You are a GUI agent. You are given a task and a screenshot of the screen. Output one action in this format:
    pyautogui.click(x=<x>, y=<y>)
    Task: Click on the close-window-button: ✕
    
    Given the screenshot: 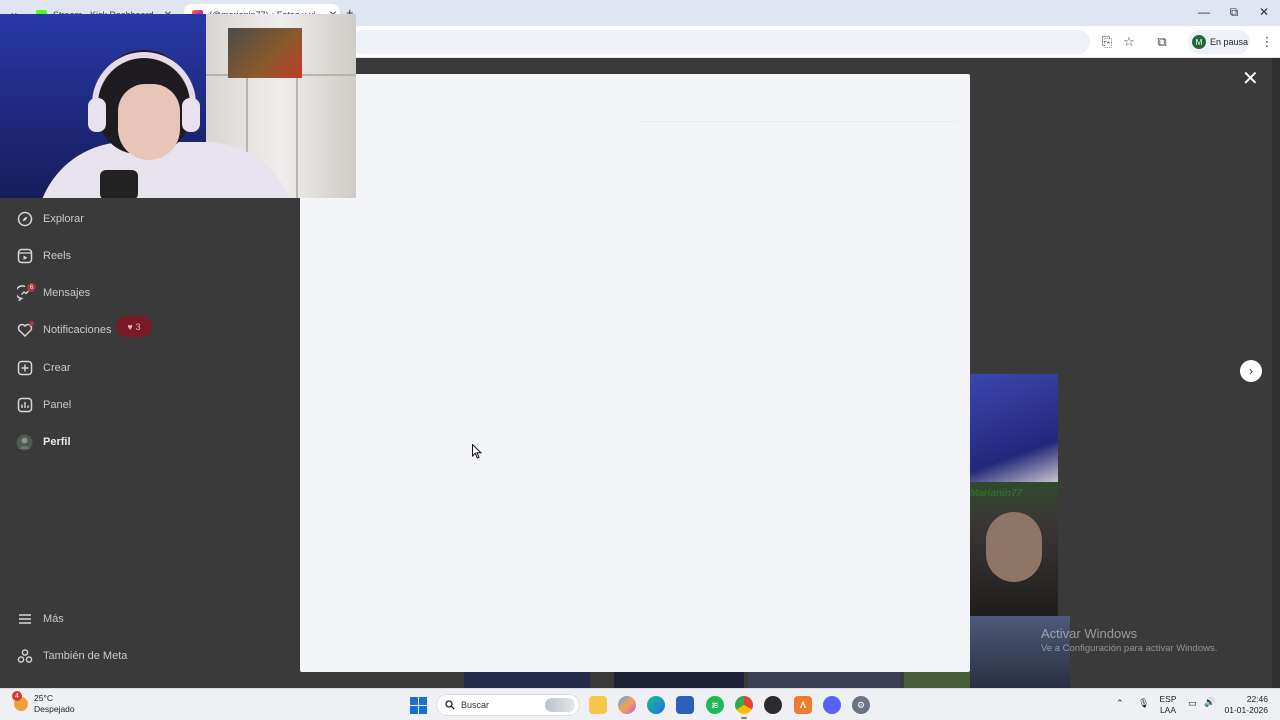 What is the action you would take?
    pyautogui.click(x=1264, y=12)
    